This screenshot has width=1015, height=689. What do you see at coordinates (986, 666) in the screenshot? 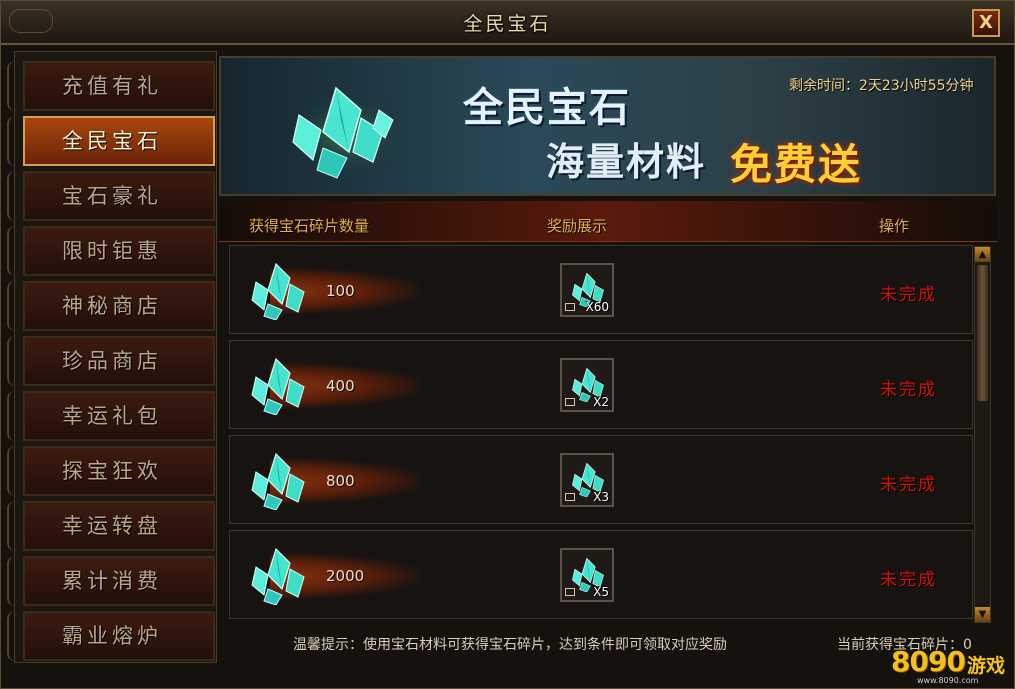
I see `watermark-text: 游戏` at bounding box center [986, 666].